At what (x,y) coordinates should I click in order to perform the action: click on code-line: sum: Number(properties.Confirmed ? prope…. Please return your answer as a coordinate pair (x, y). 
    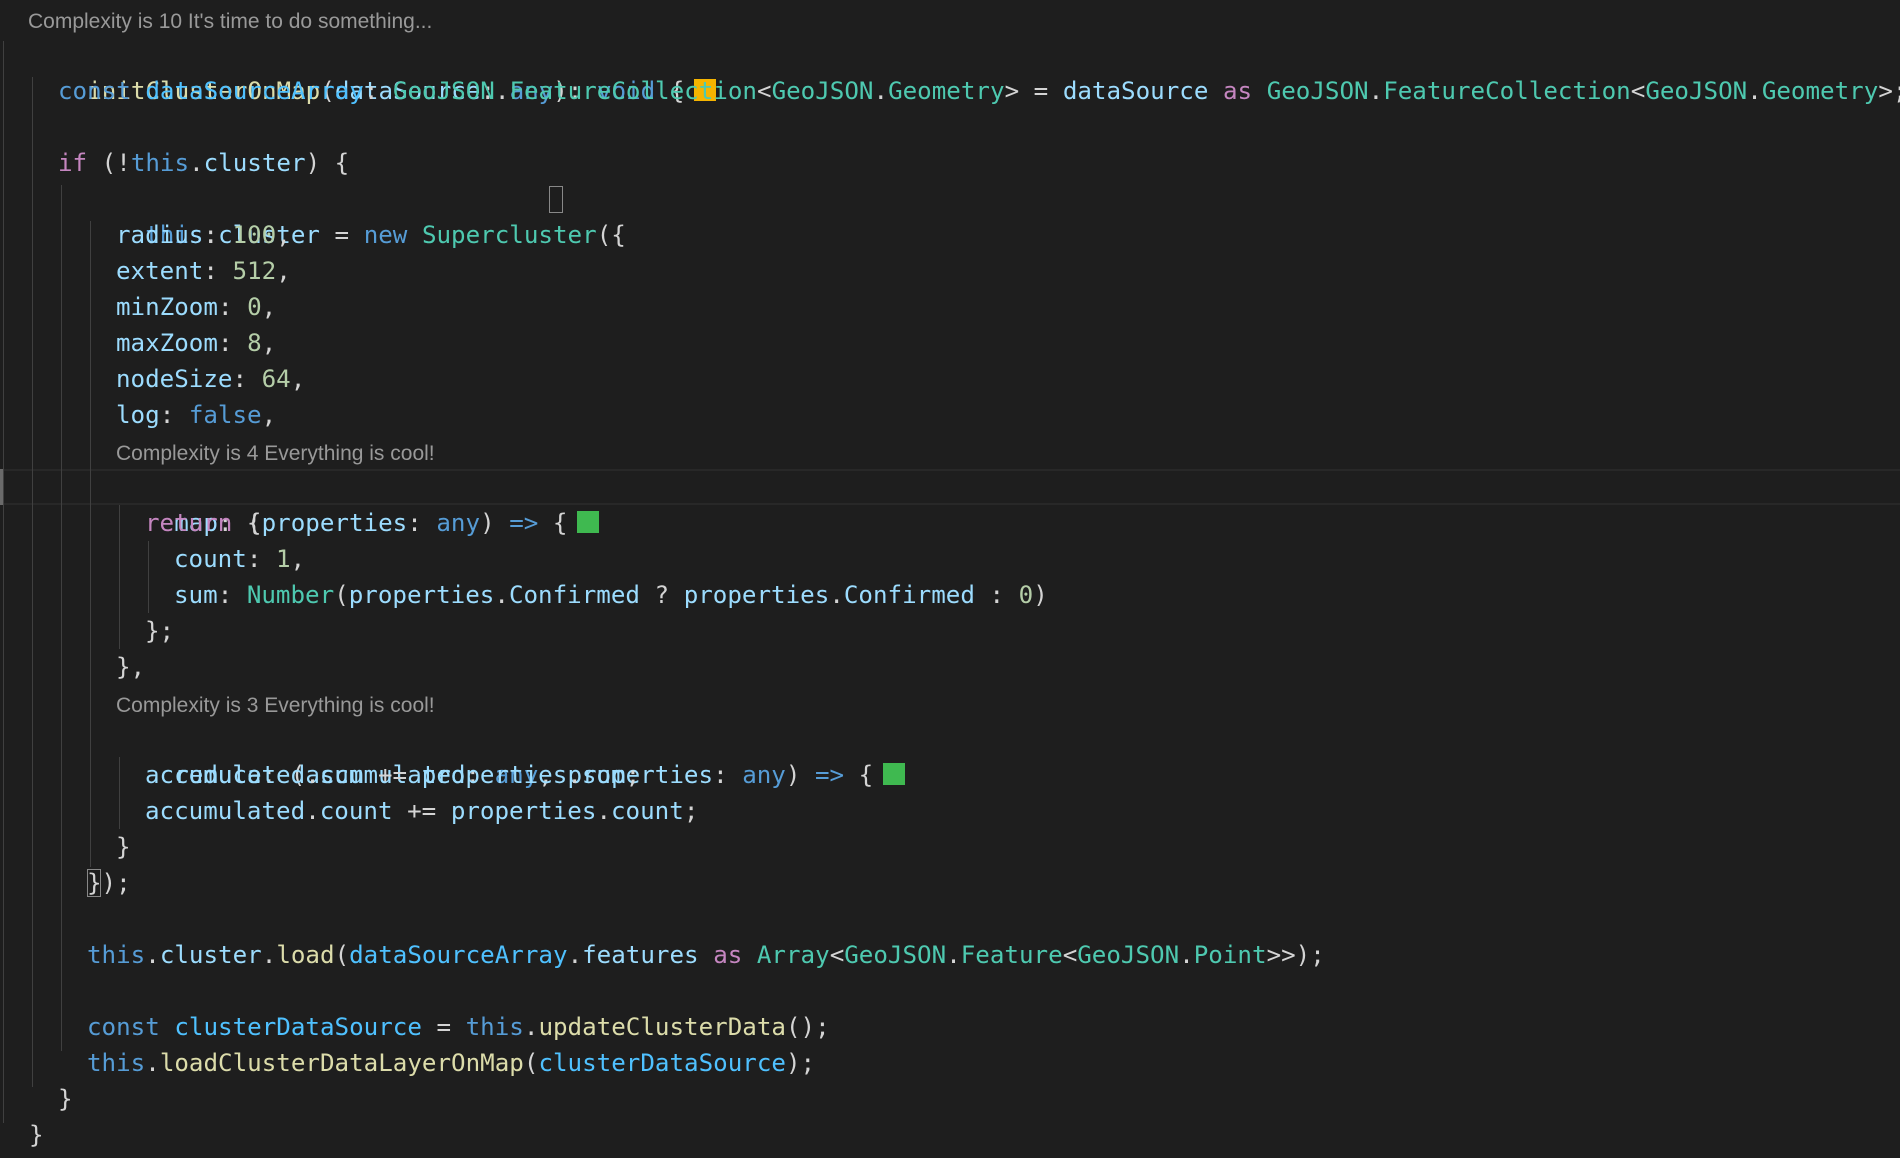
    Looking at the image, I should click on (611, 595).